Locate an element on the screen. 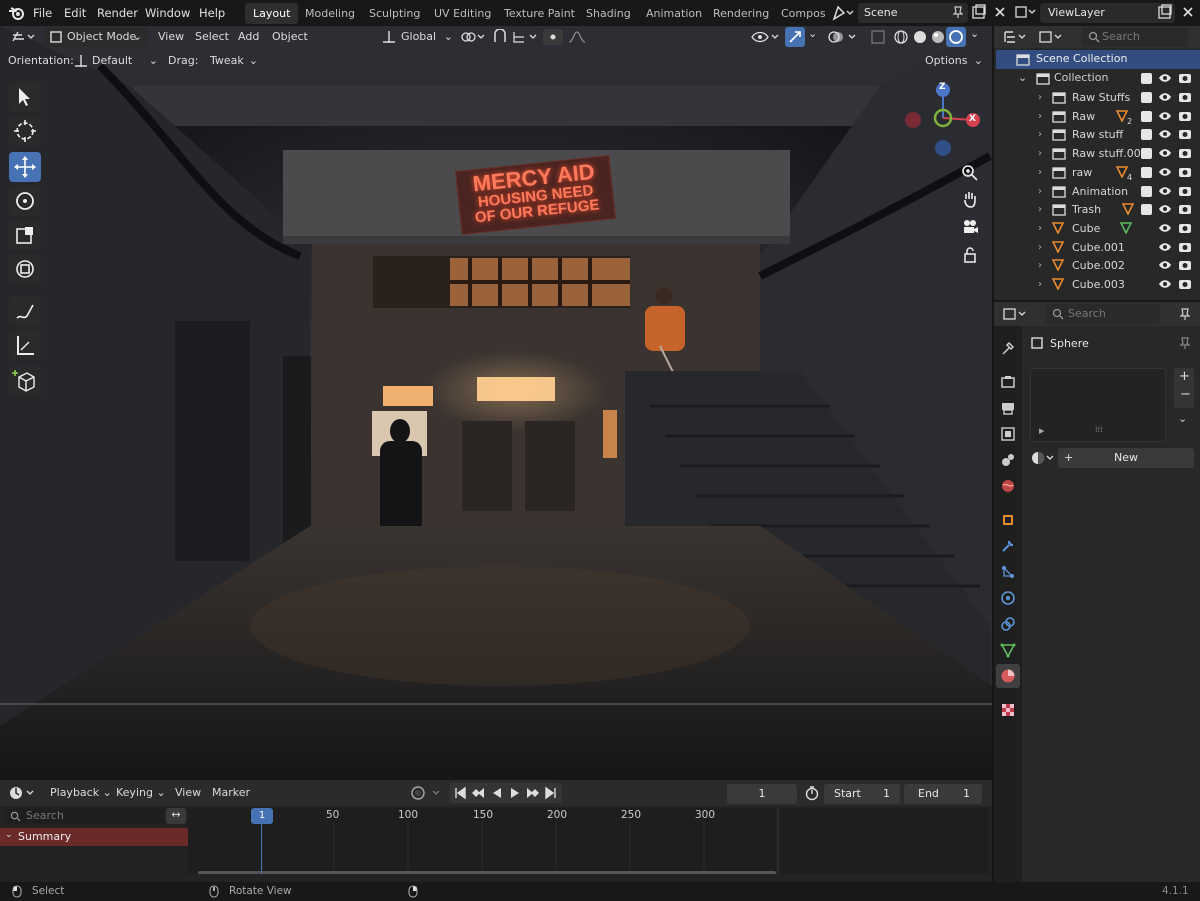  outliner-row: › raw 4 is located at coordinates (1097, 172).